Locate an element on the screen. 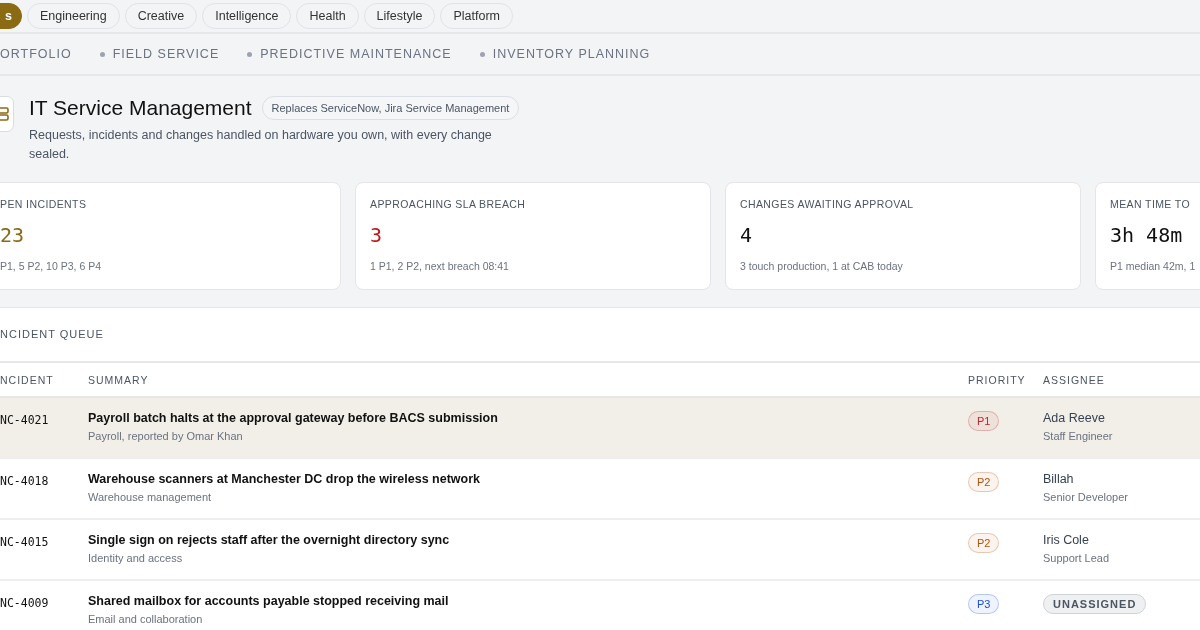 This screenshot has height=630, width=1200. page-description: Requests, incidents and changes handled on hardware you own, with every change sealed. is located at coordinates (261, 145).